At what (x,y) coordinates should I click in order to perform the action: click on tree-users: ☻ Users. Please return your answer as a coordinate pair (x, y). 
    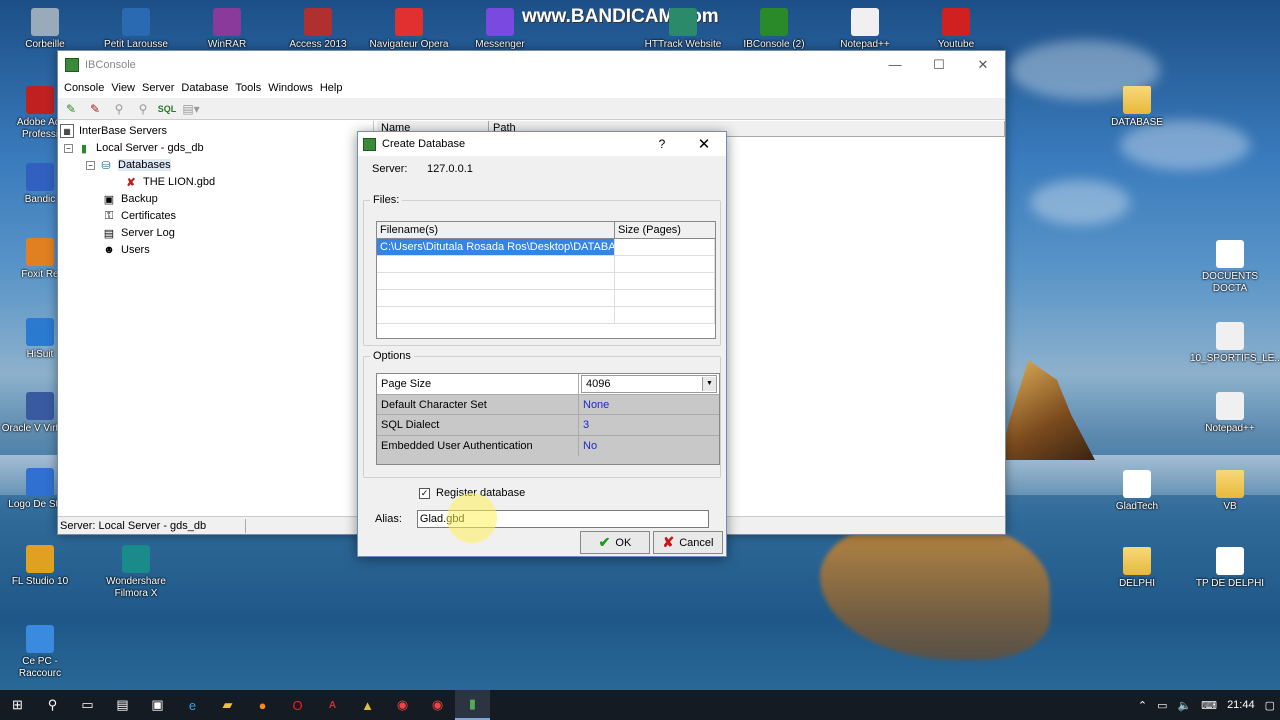
    Looking at the image, I should click on (126, 250).